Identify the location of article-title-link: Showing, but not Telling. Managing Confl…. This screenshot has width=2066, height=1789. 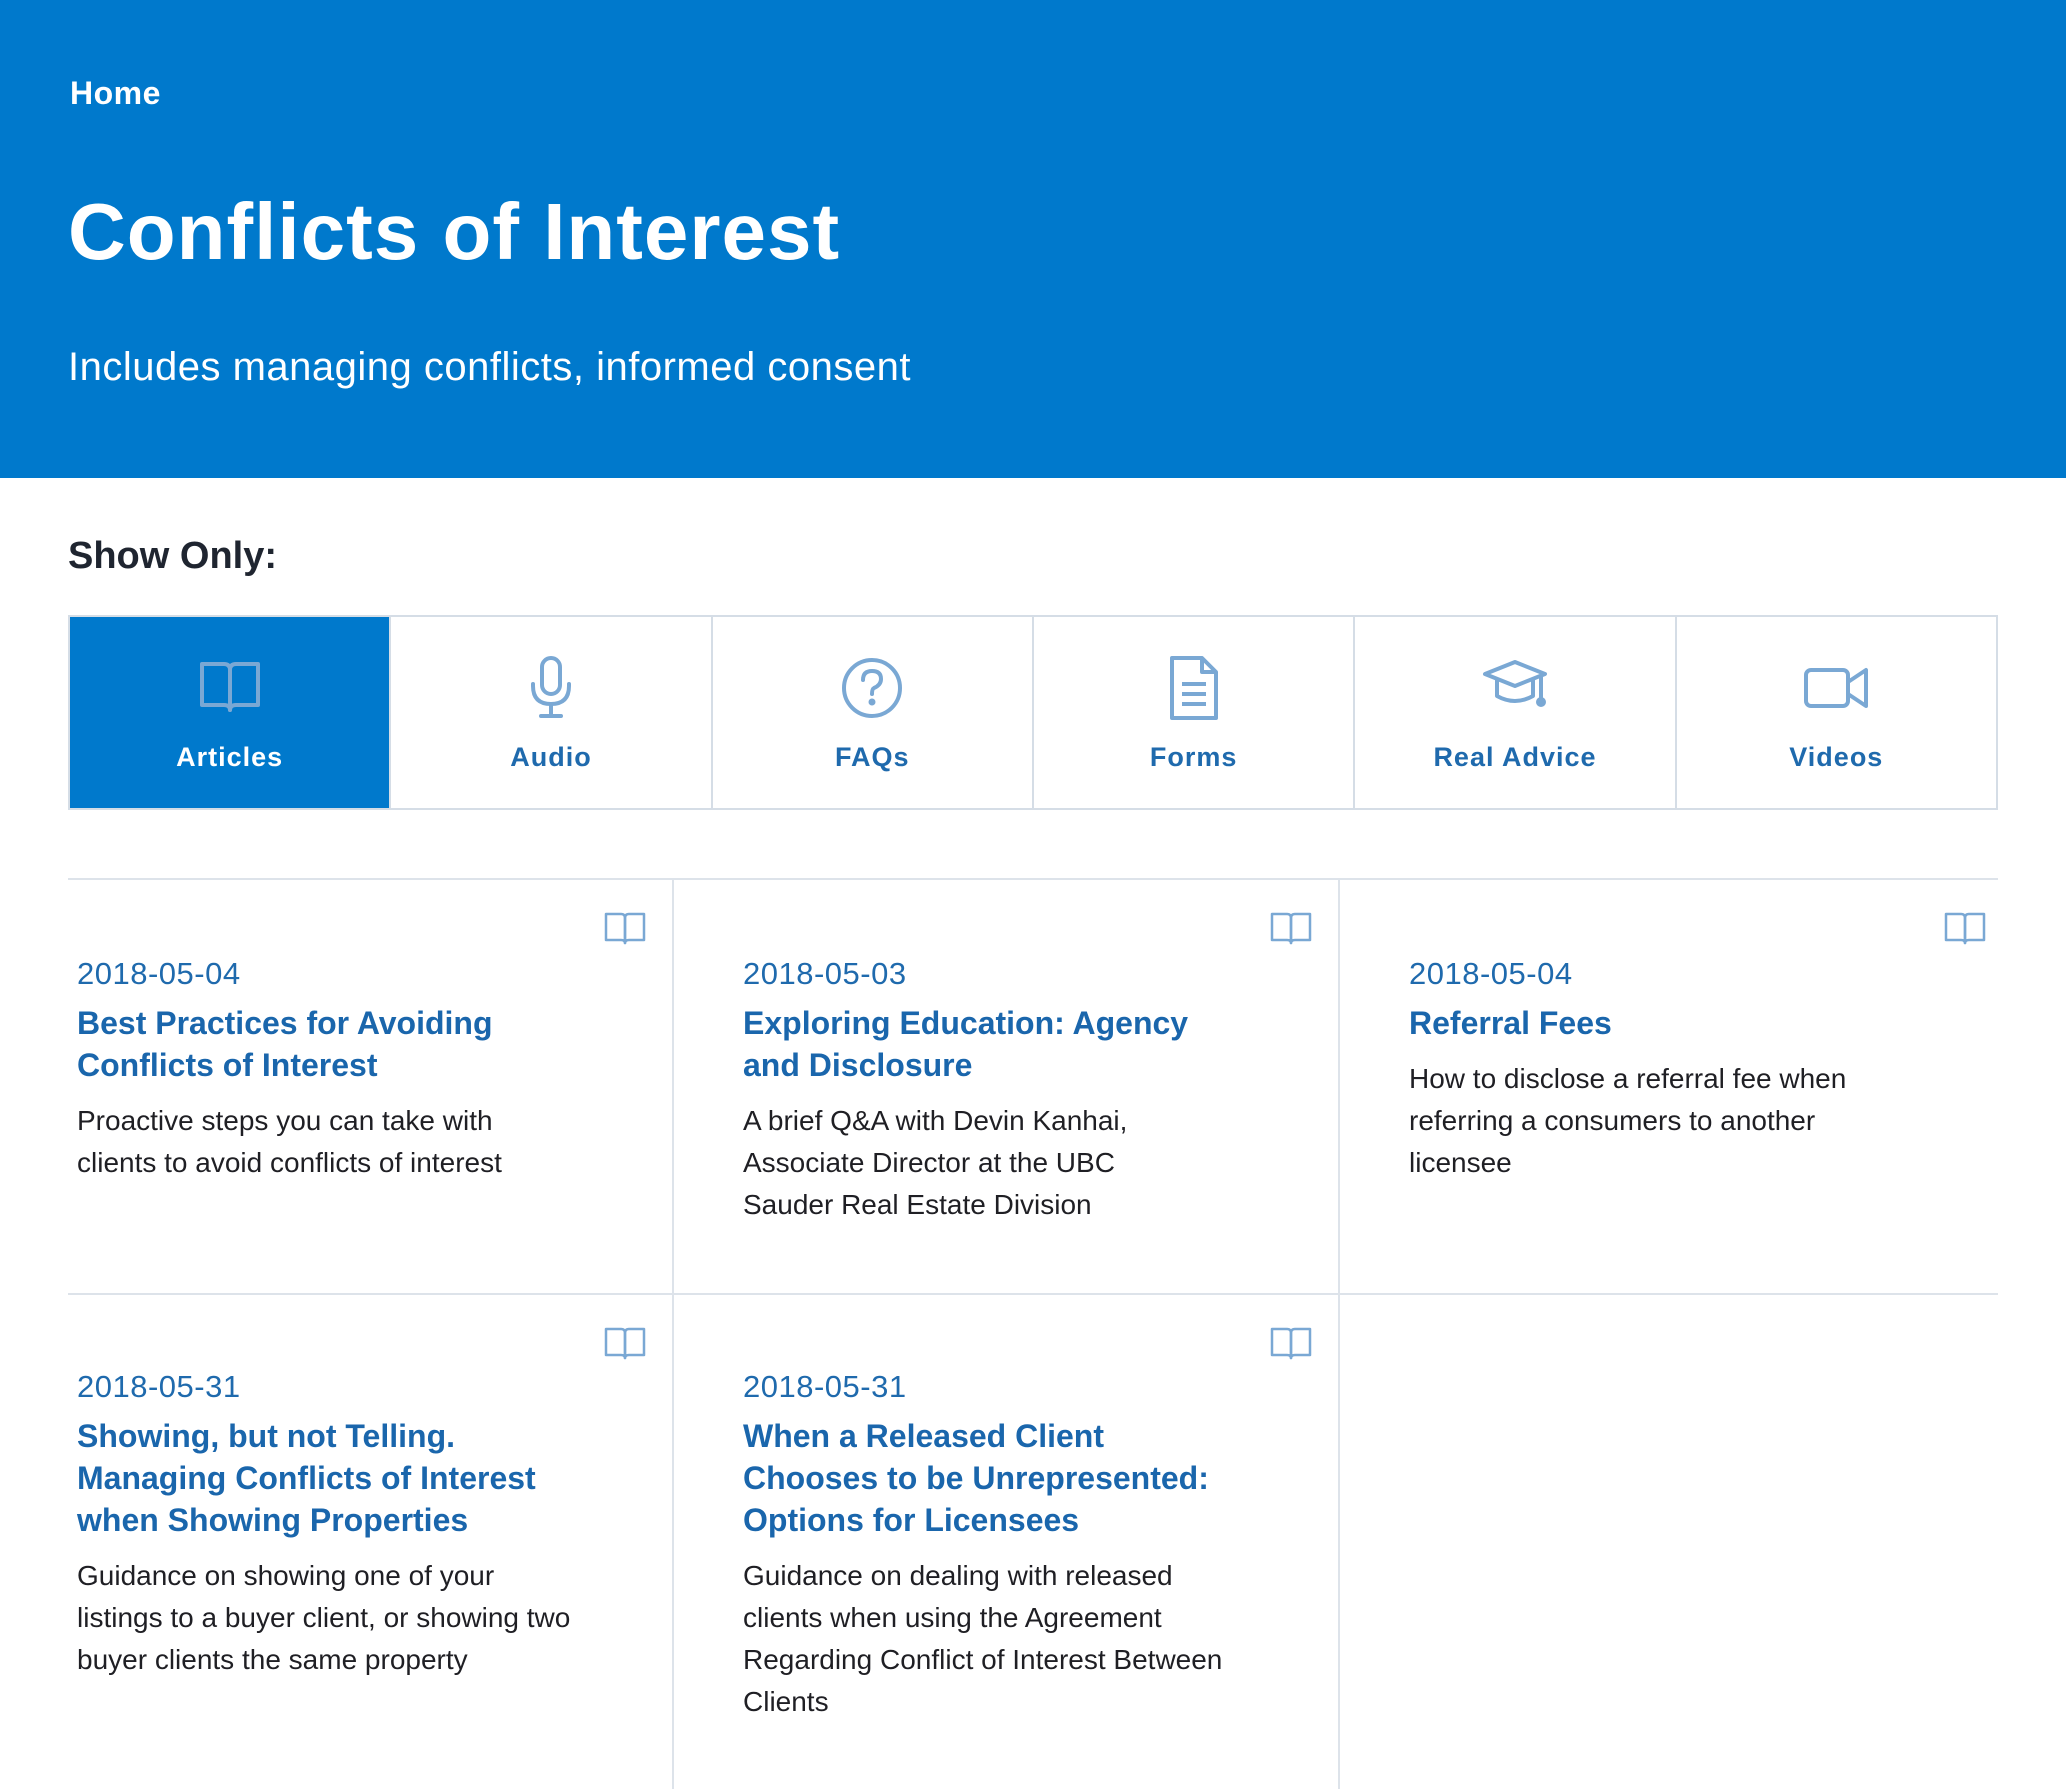
(332, 1478).